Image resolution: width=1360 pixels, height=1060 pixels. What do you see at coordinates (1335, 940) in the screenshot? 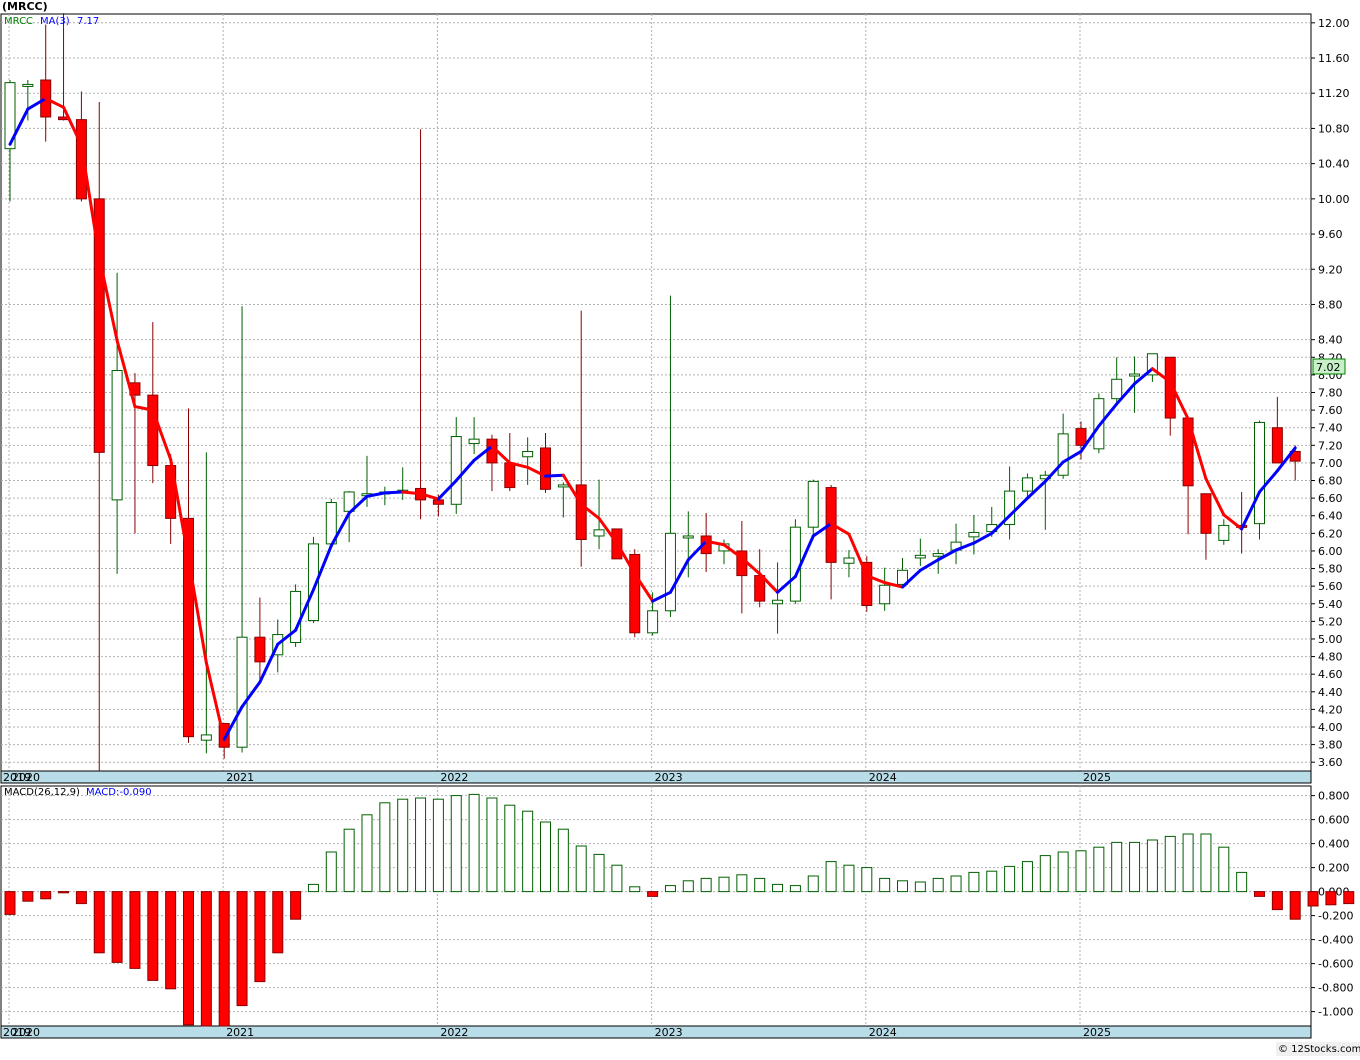
I see `macd-y-tick-label: -0.400` at bounding box center [1335, 940].